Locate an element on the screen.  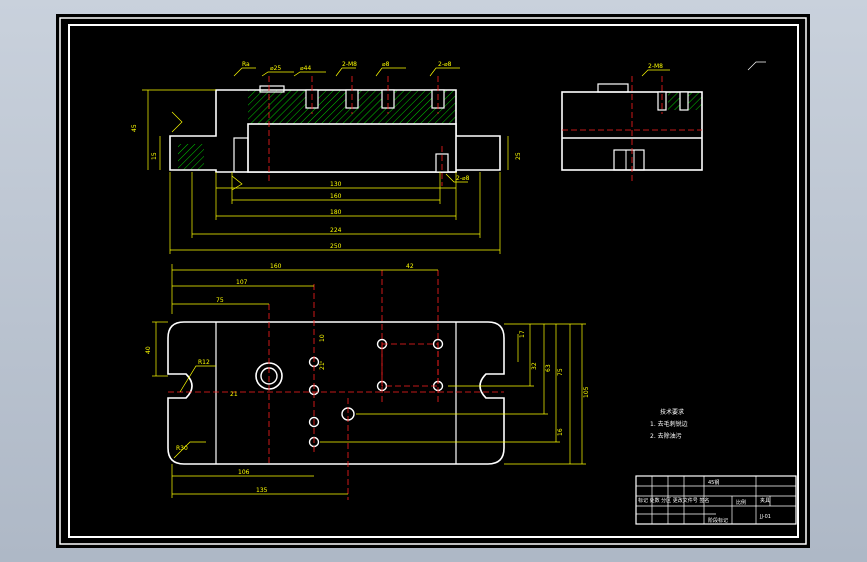
callout-2d8: 2-⌀8 is located at coordinates (445, 64).